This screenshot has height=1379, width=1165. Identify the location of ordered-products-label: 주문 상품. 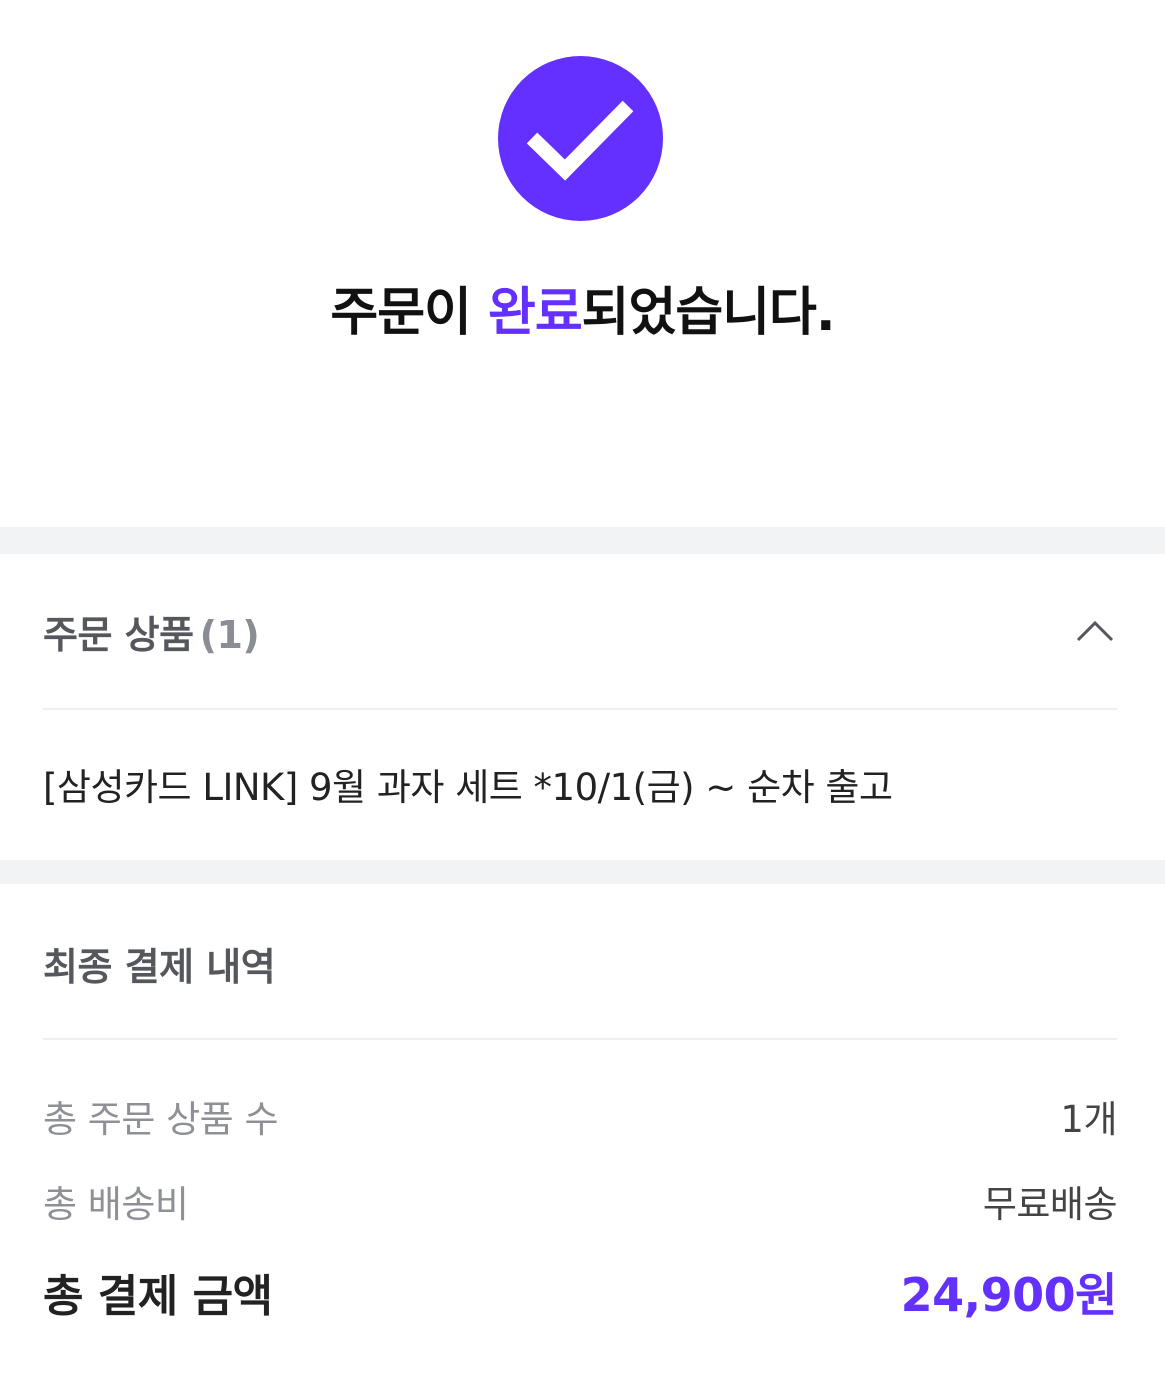
(118, 634).